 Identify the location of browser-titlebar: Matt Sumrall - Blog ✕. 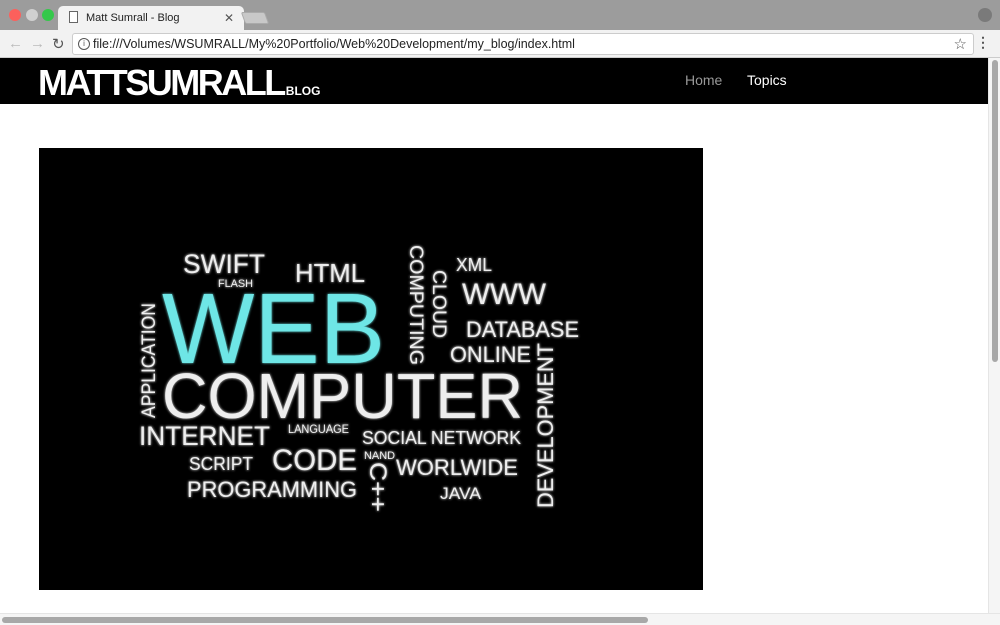
(500, 15).